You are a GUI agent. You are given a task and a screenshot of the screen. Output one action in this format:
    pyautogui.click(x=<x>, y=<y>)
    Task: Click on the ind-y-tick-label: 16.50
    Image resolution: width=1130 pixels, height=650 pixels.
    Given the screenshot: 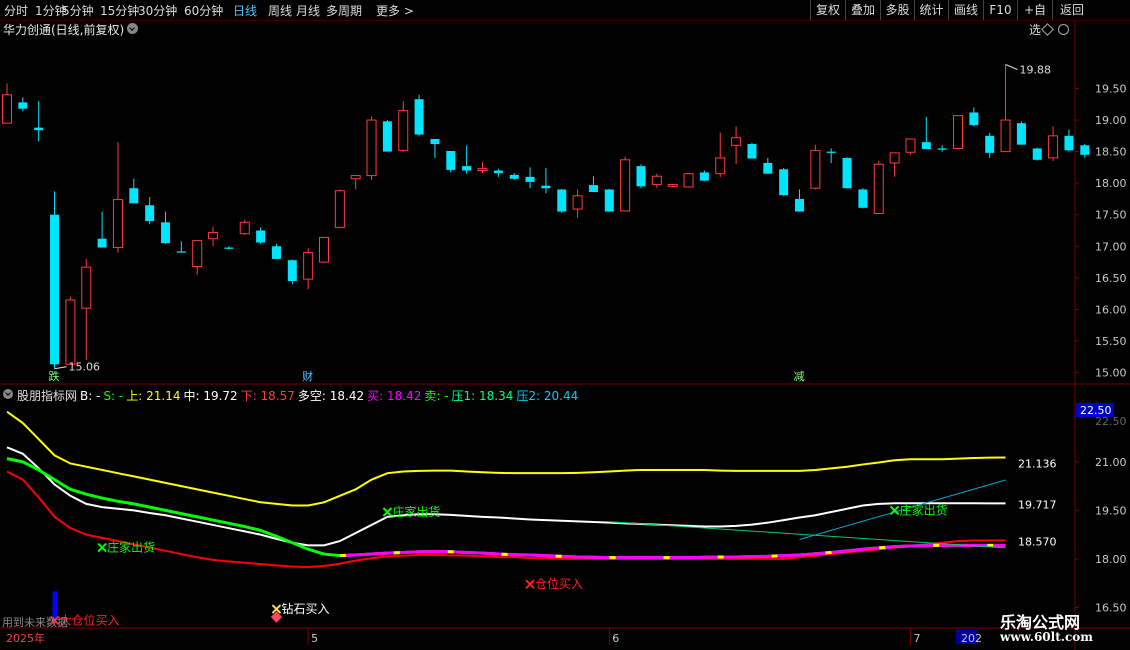 What is the action you would take?
    pyautogui.click(x=1111, y=607)
    